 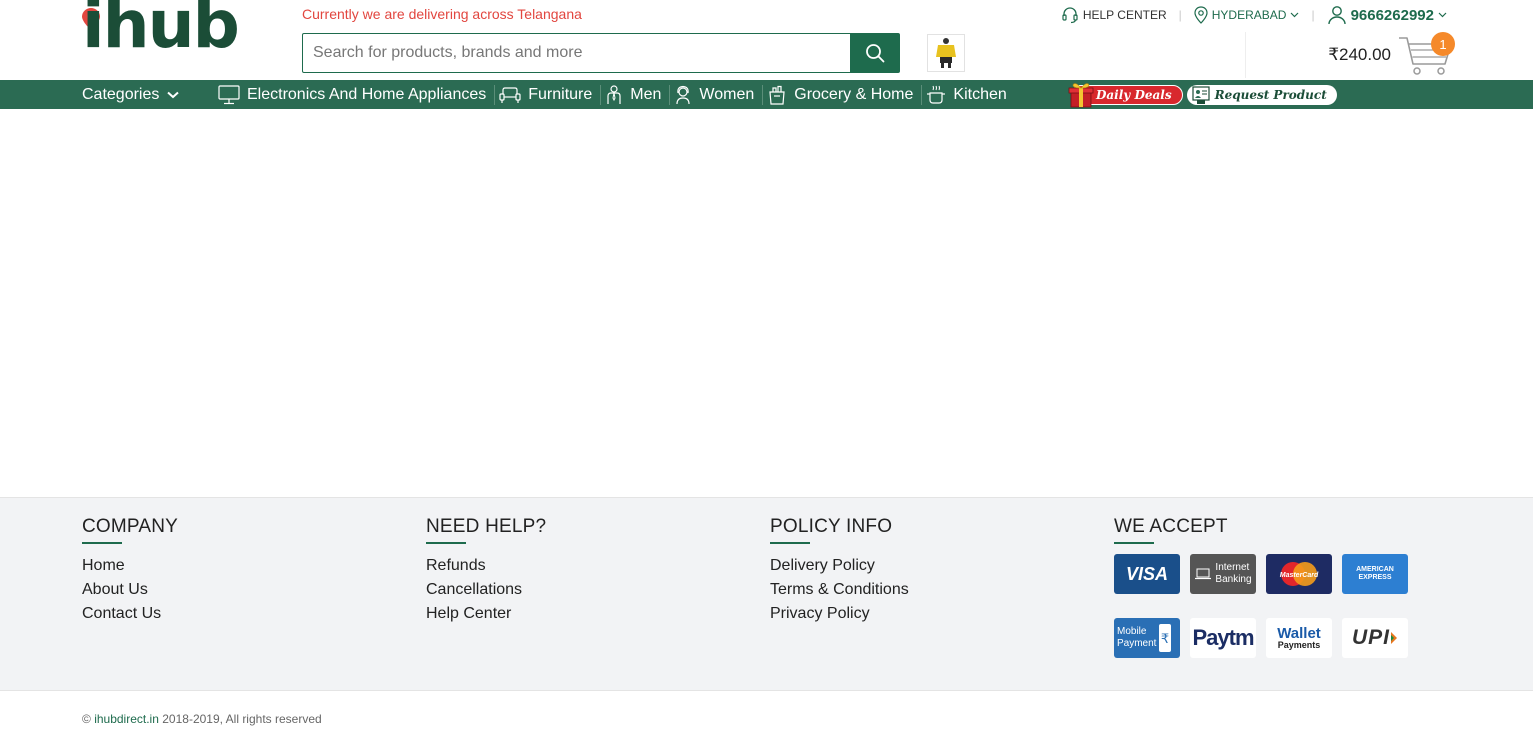 I want to click on request-form-icon, so click(x=1200, y=95).